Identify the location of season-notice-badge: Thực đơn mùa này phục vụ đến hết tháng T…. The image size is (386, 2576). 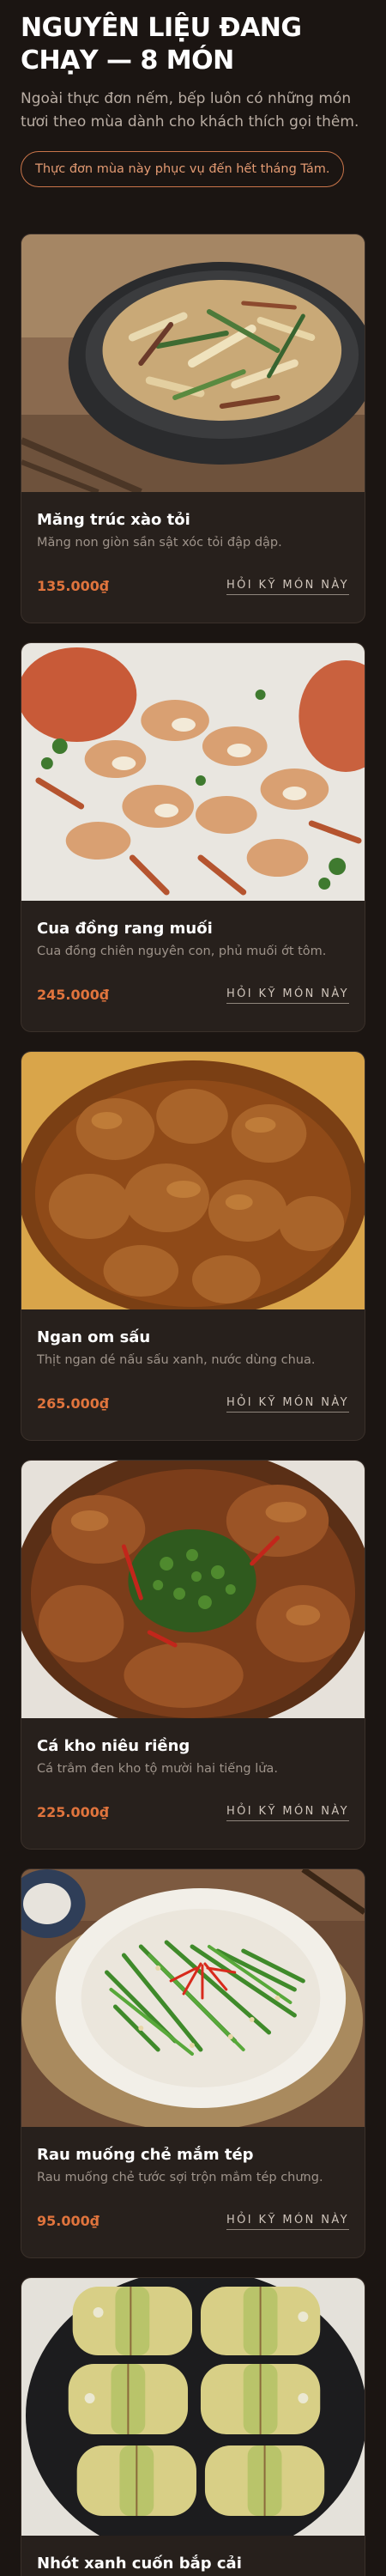
(183, 169).